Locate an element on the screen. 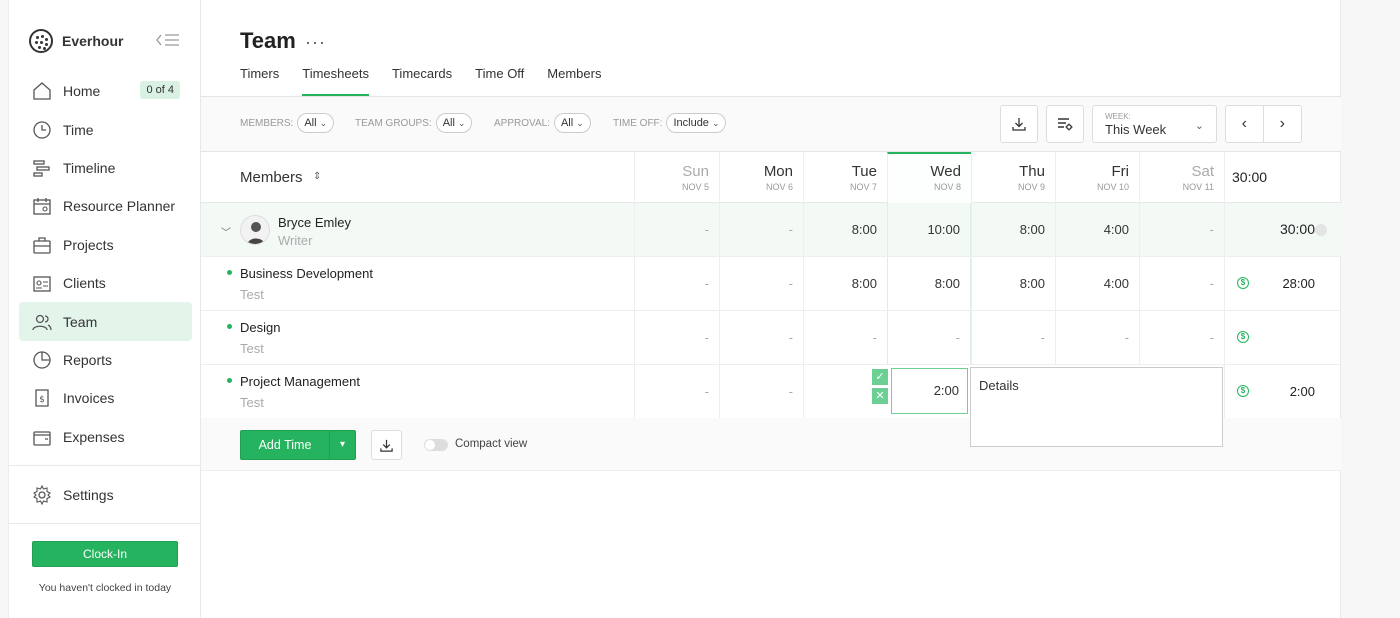 The width and height of the screenshot is (1400, 618). day-date: NOV 11 is located at coordinates (1198, 187).